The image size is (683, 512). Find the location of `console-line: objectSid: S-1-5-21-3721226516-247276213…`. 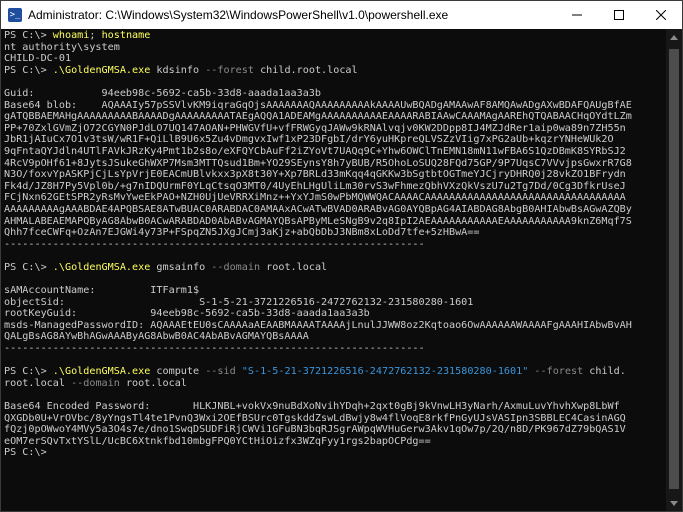

console-line: objectSid: S-1-5-21-3721226516-247276213… is located at coordinates (333, 303).